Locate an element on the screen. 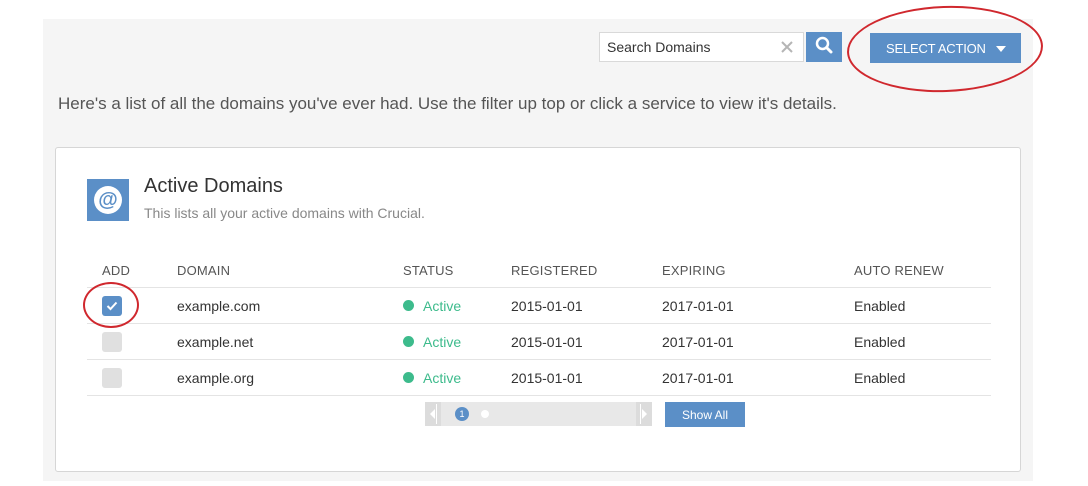  header-expiring: EXPIRING is located at coordinates (694, 270).